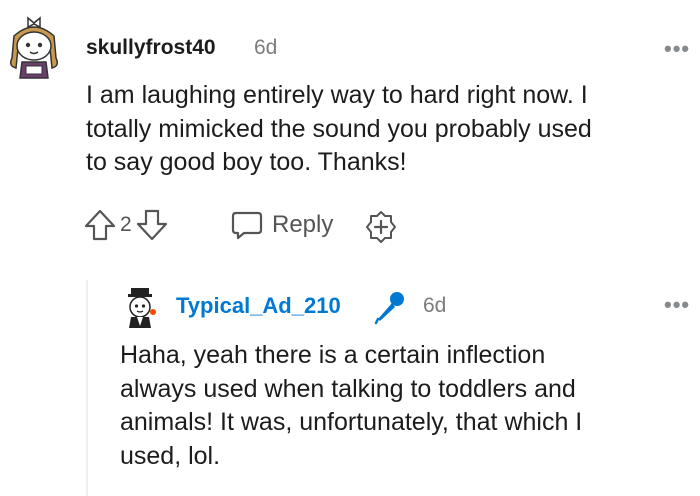  Describe the element at coordinates (381, 227) in the screenshot. I see `award-plus-icon` at that location.